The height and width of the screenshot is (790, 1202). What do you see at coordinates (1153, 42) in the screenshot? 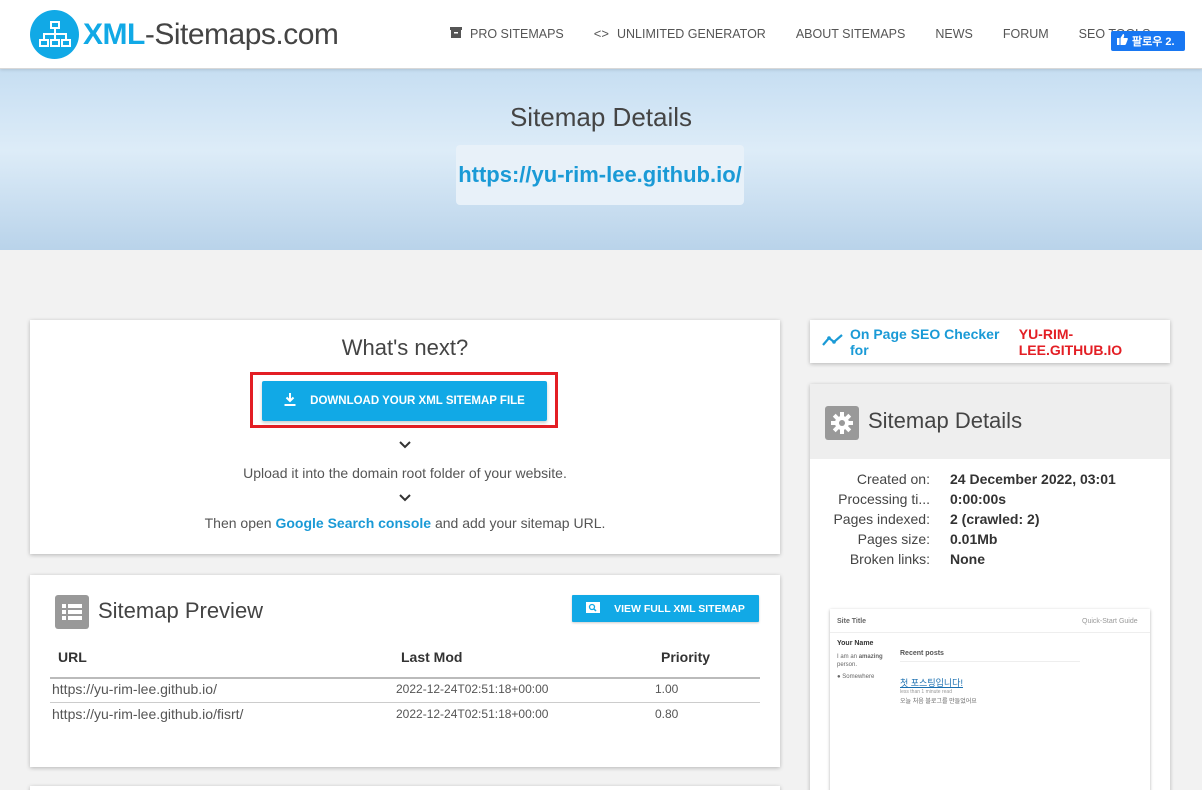
I see `facebook-follow-label: 팔로우 2.` at bounding box center [1153, 42].